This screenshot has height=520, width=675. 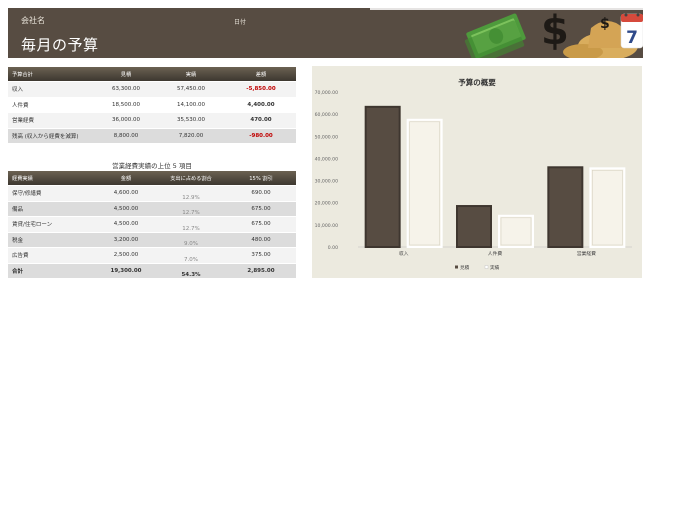 I want to click on total-label: 合計, so click(x=52, y=271).